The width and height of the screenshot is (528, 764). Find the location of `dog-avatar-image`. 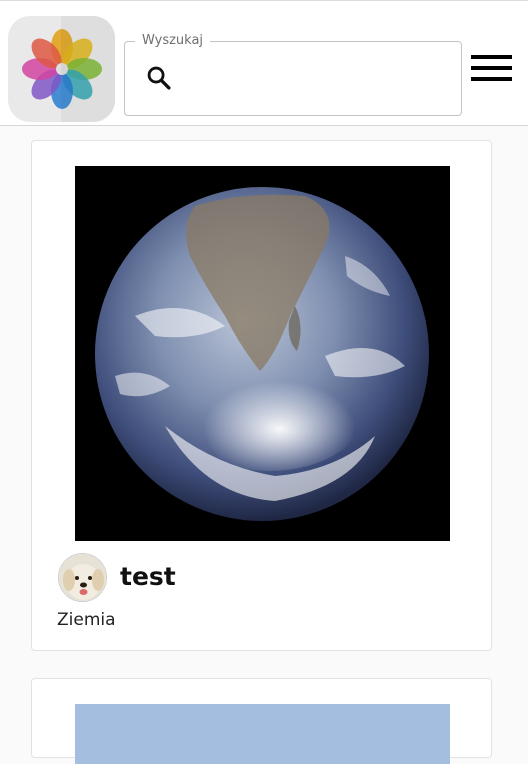

dog-avatar-image is located at coordinates (82, 577).